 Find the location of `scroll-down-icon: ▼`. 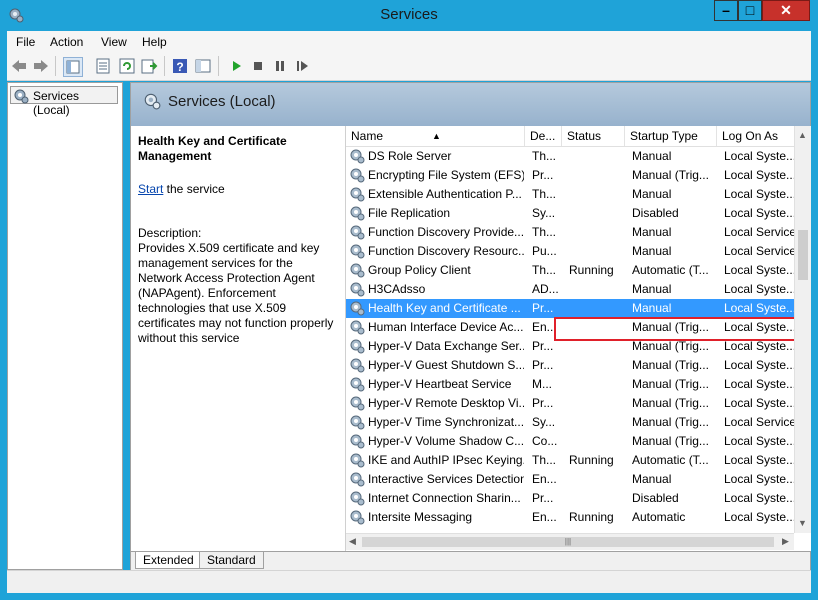

scroll-down-icon: ▼ is located at coordinates (802, 523).